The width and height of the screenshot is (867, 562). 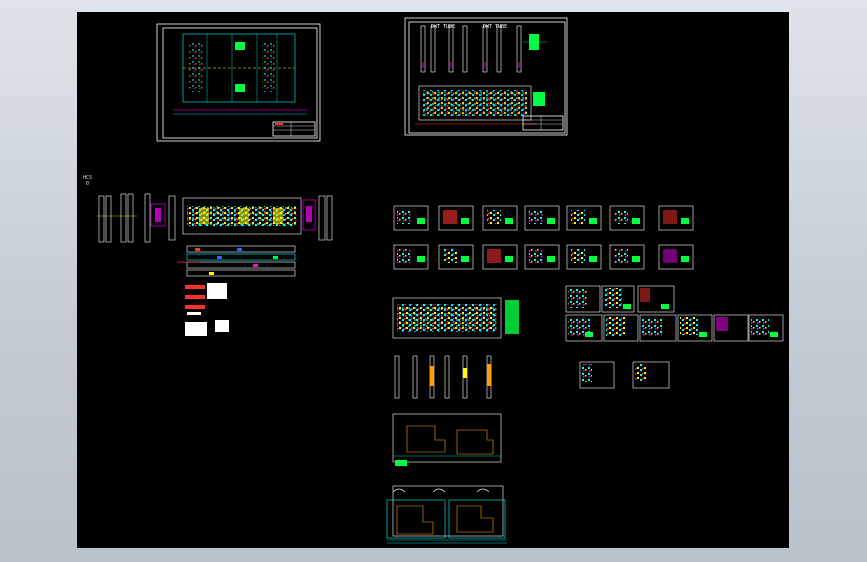 What do you see at coordinates (486, 76) in the screenshot?
I see `drawing-sheet-2: DWT TUBE DWT TUBE` at bounding box center [486, 76].